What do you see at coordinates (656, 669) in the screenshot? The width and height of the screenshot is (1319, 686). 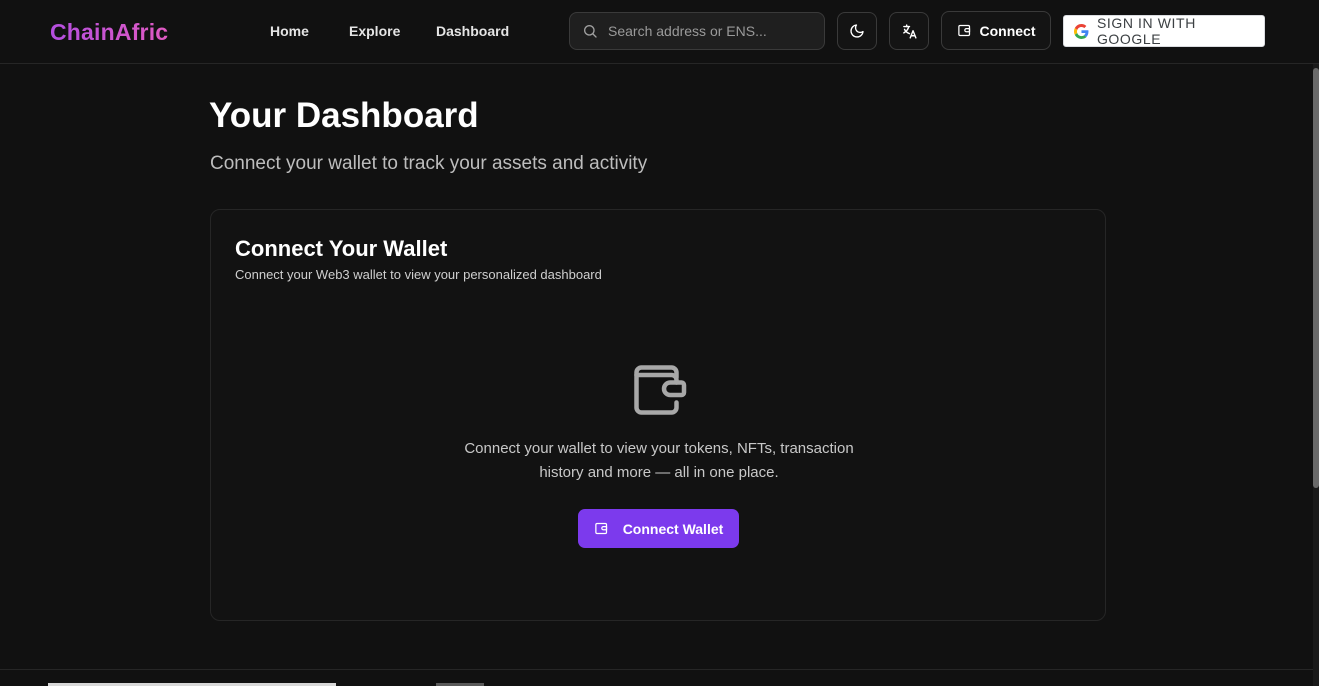 I see `footer-divider` at bounding box center [656, 669].